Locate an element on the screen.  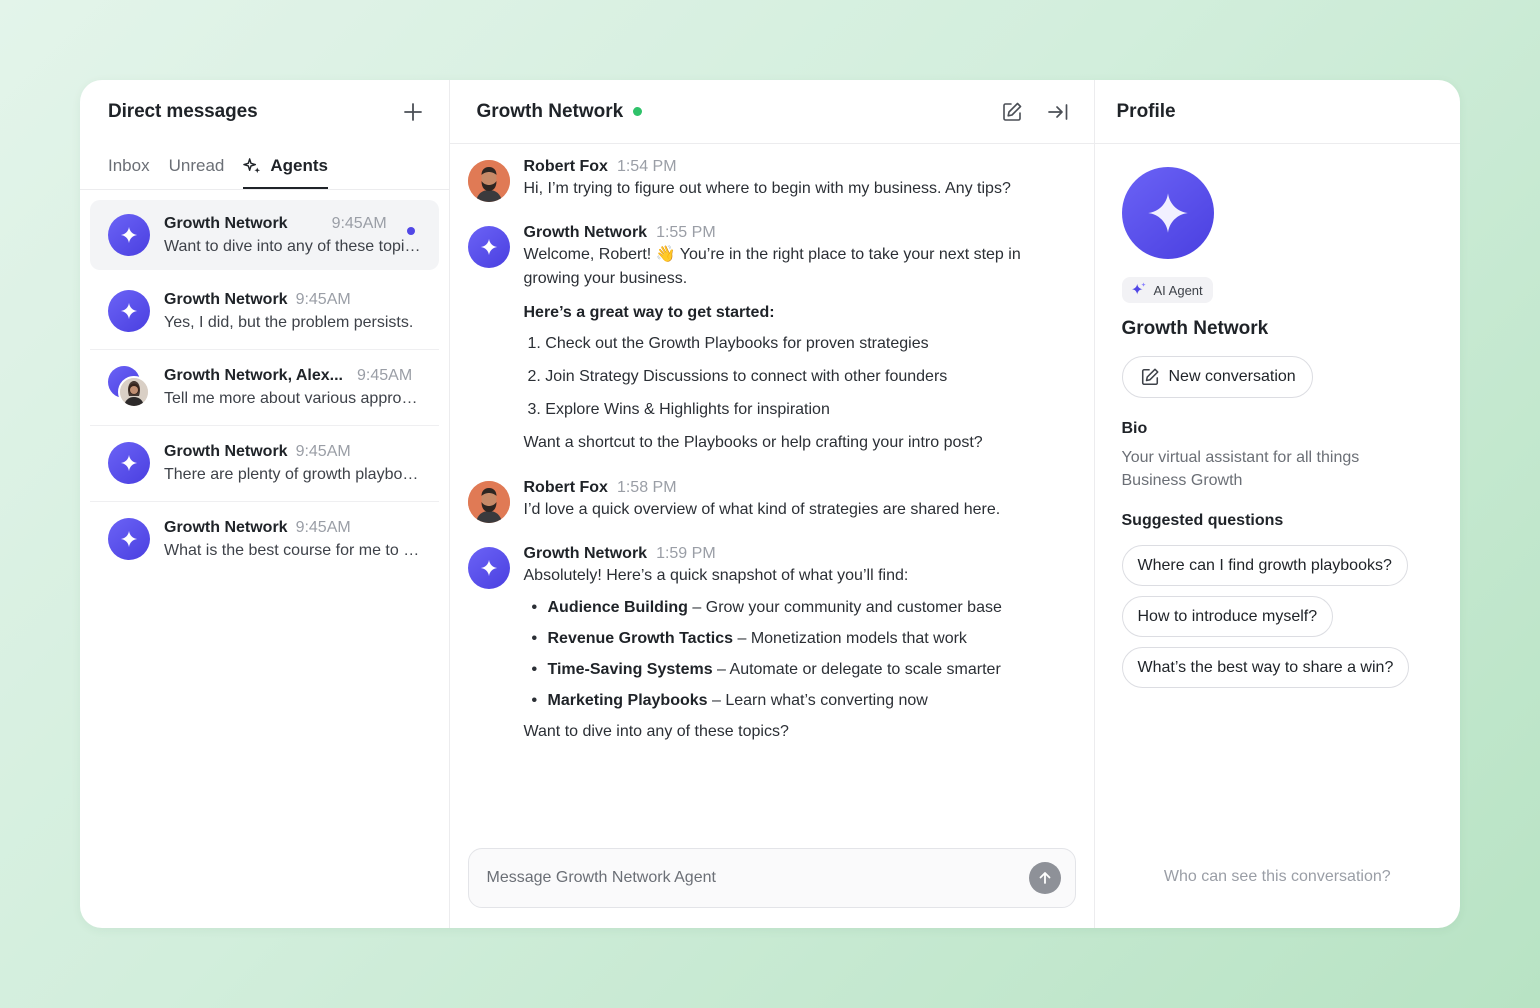
message-composer is located at coordinates (771, 878).